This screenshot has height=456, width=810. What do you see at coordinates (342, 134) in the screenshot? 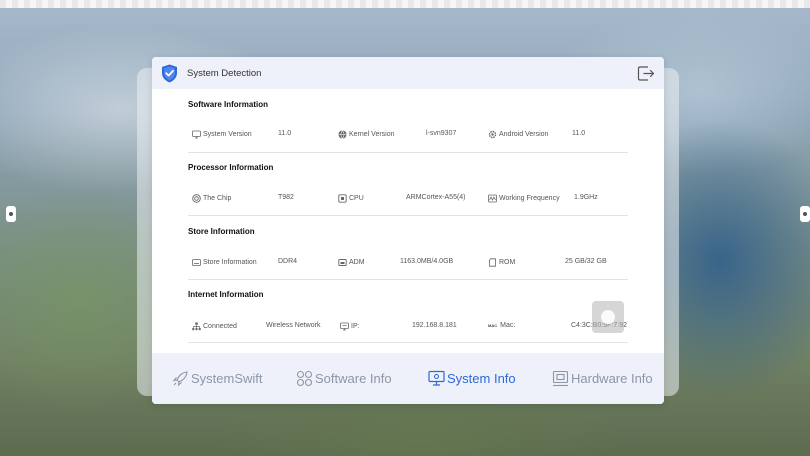
I see `globe-icon` at bounding box center [342, 134].